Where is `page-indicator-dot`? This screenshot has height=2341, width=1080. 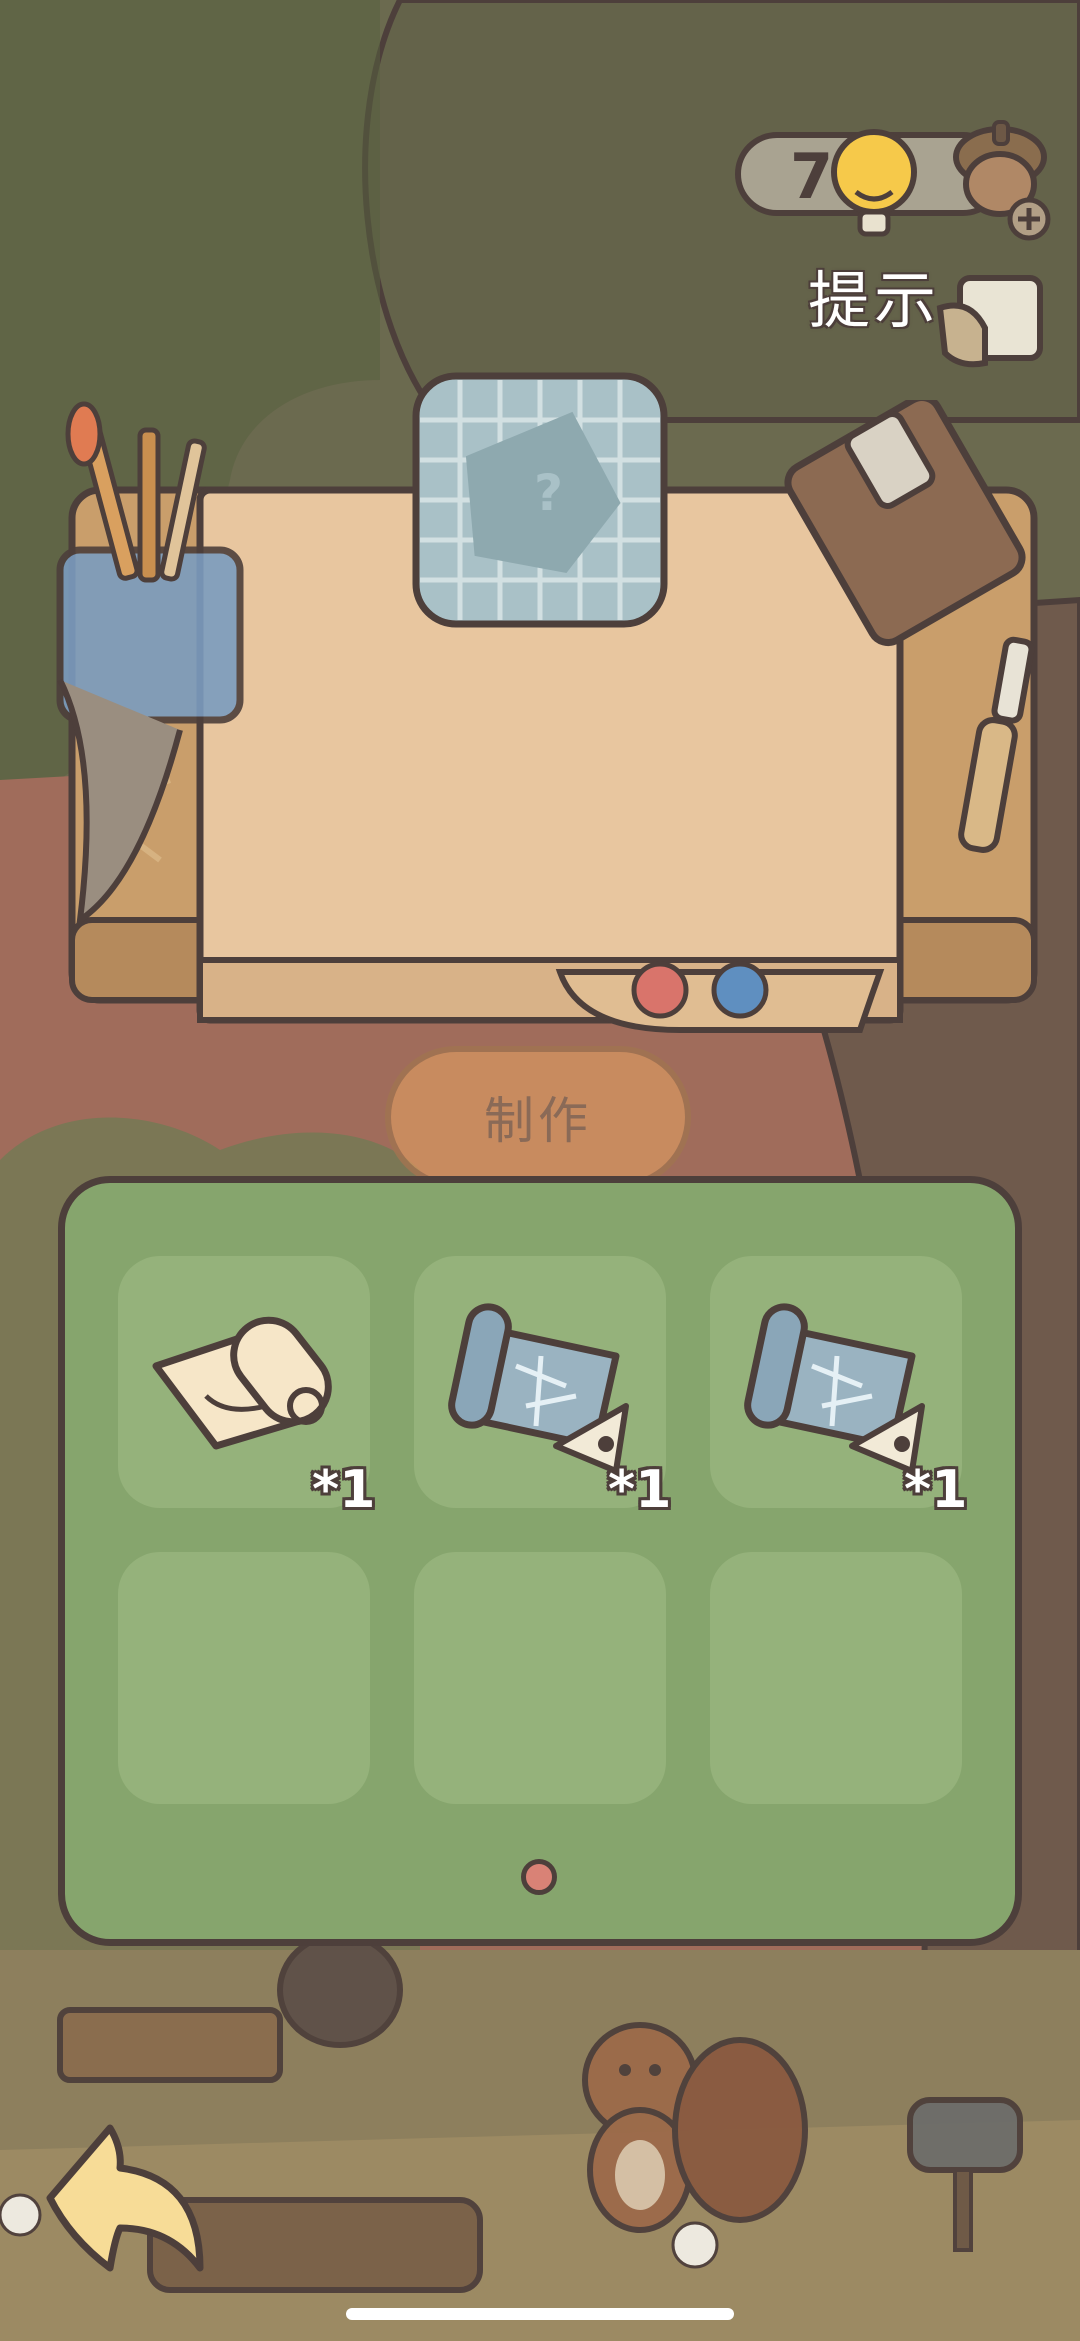 page-indicator-dot is located at coordinates (539, 1877).